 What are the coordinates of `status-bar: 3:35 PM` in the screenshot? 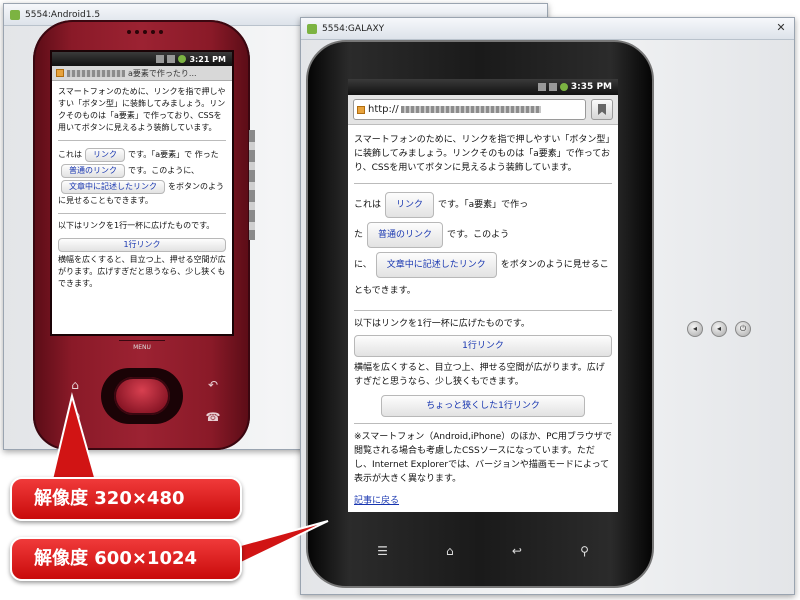 It's located at (483, 87).